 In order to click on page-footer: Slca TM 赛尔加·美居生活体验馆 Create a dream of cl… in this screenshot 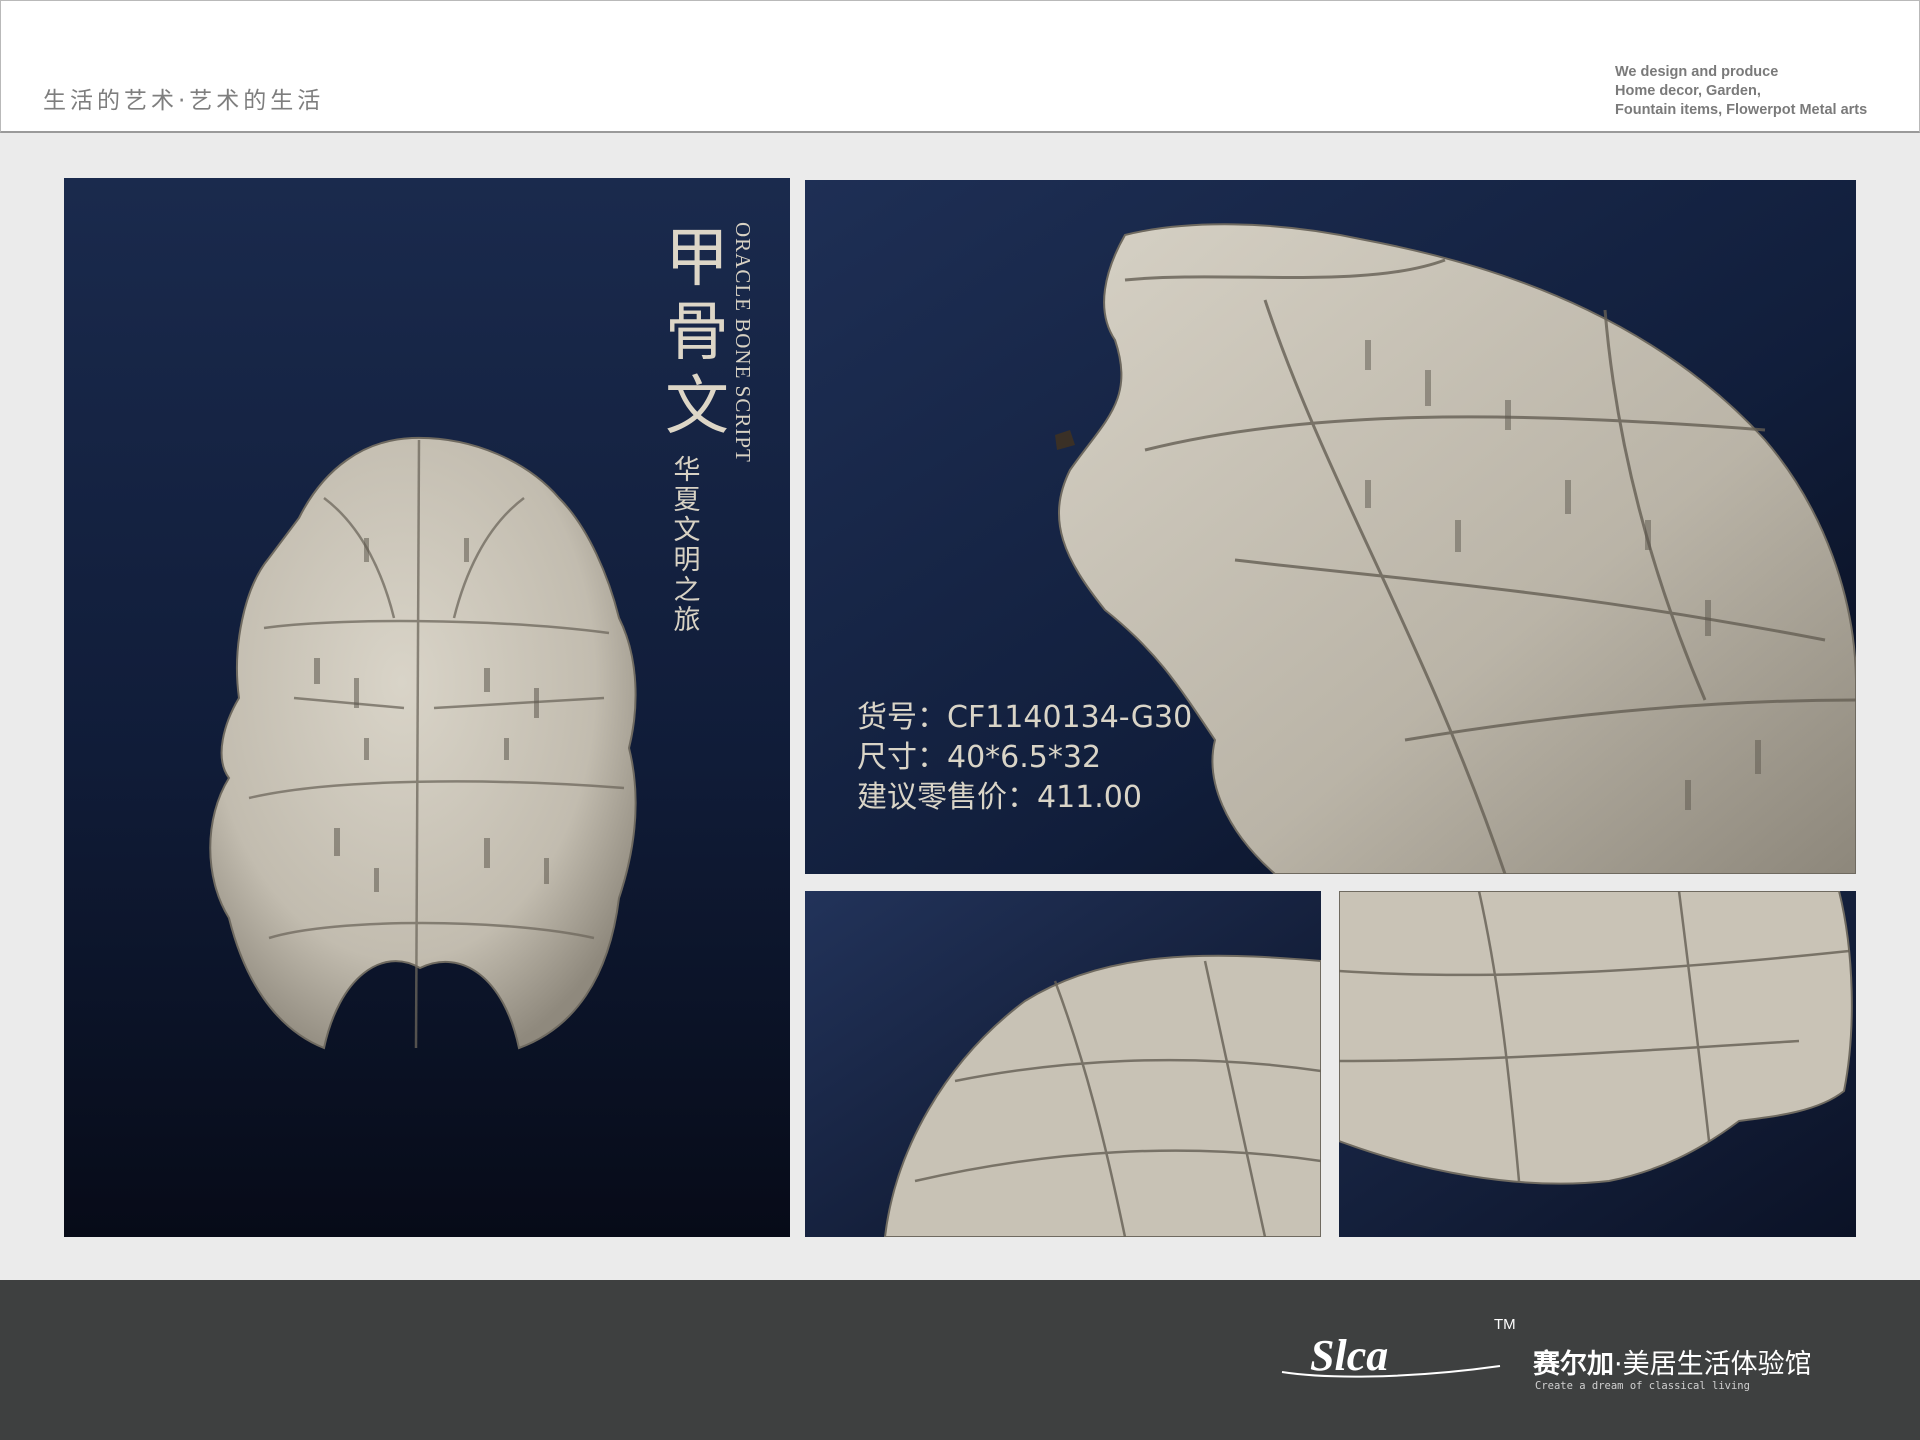, I will do `click(960, 1360)`.